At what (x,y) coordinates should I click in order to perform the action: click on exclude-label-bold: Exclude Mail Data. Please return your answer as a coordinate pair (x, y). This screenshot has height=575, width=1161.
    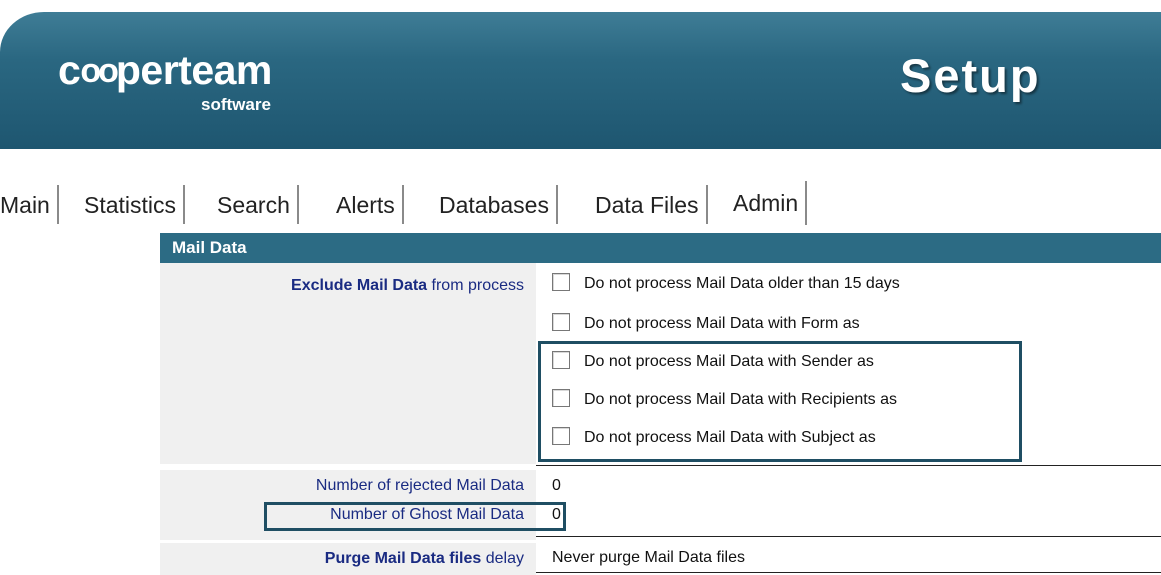
    Looking at the image, I should click on (359, 285).